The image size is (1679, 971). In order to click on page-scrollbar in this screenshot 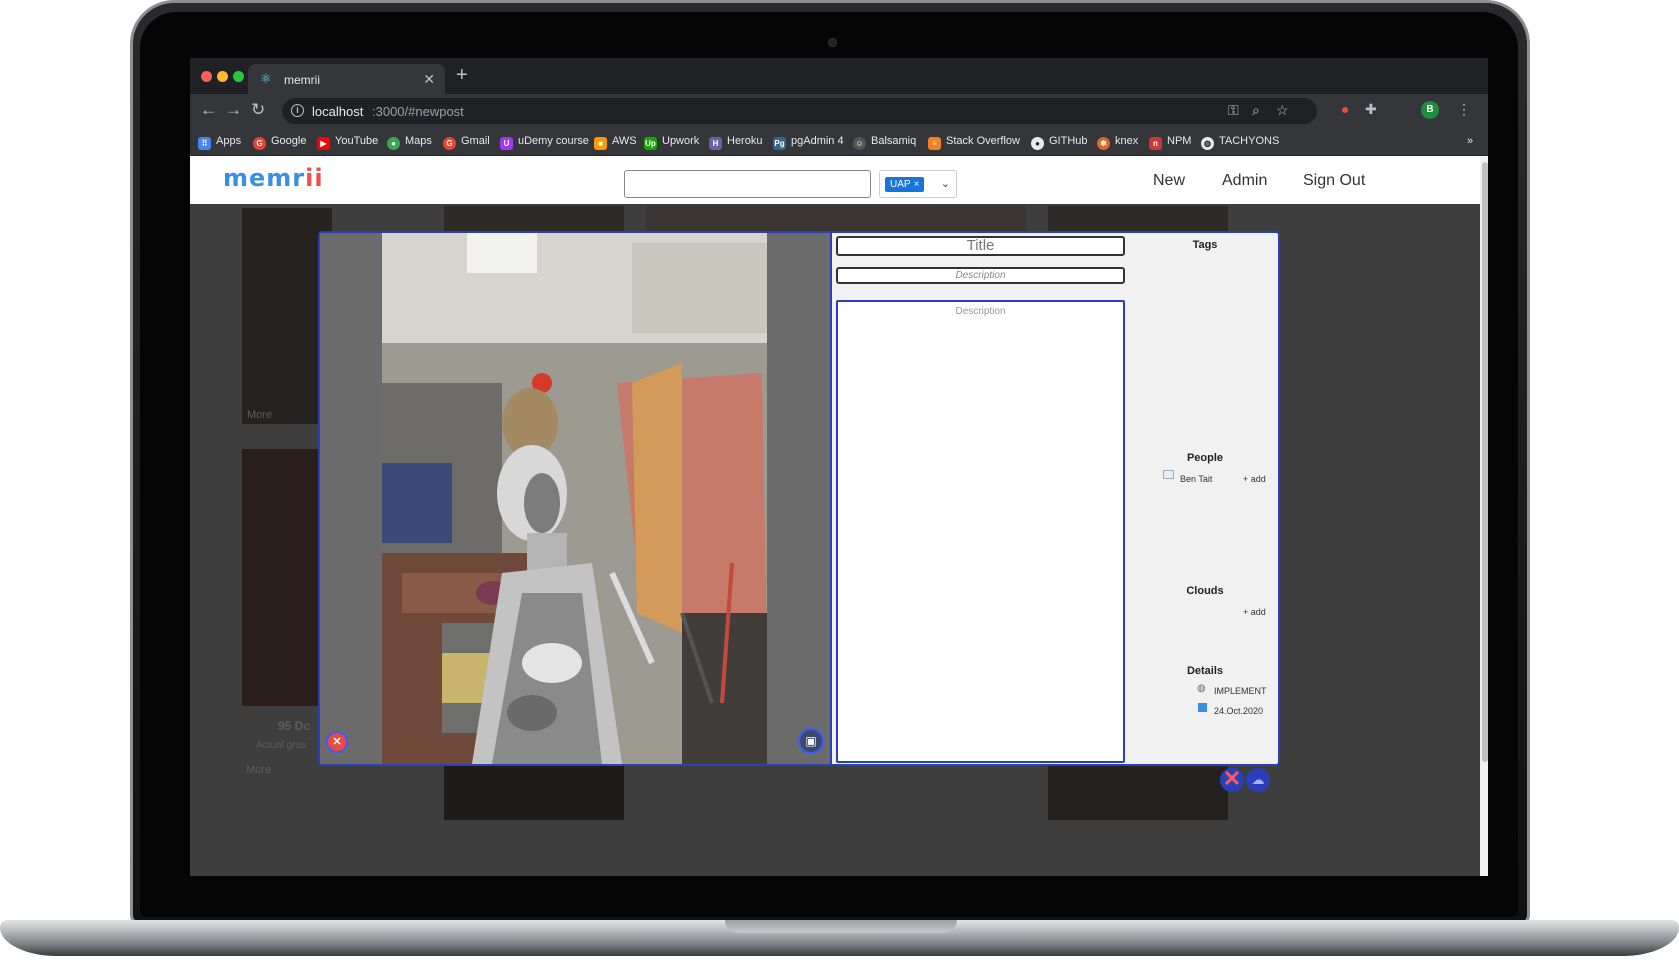, I will do `click(1484, 516)`.